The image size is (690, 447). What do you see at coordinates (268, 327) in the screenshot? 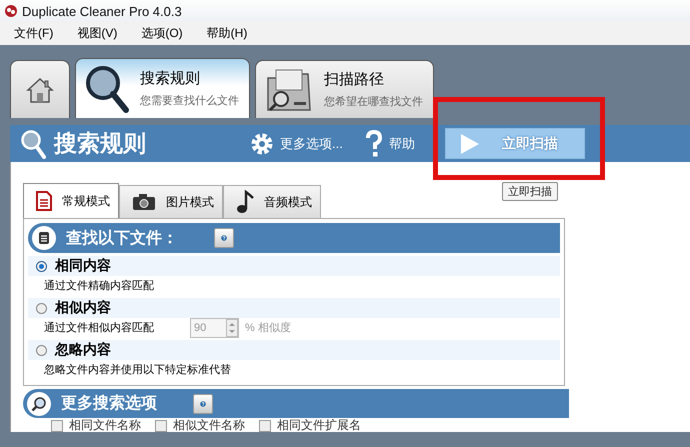
I see `similarity-unit: % 相似度` at bounding box center [268, 327].